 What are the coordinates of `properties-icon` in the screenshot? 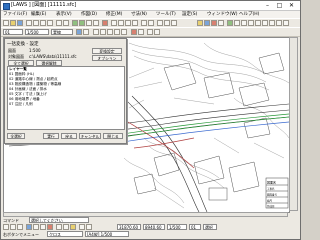 It's located at (230, 23).